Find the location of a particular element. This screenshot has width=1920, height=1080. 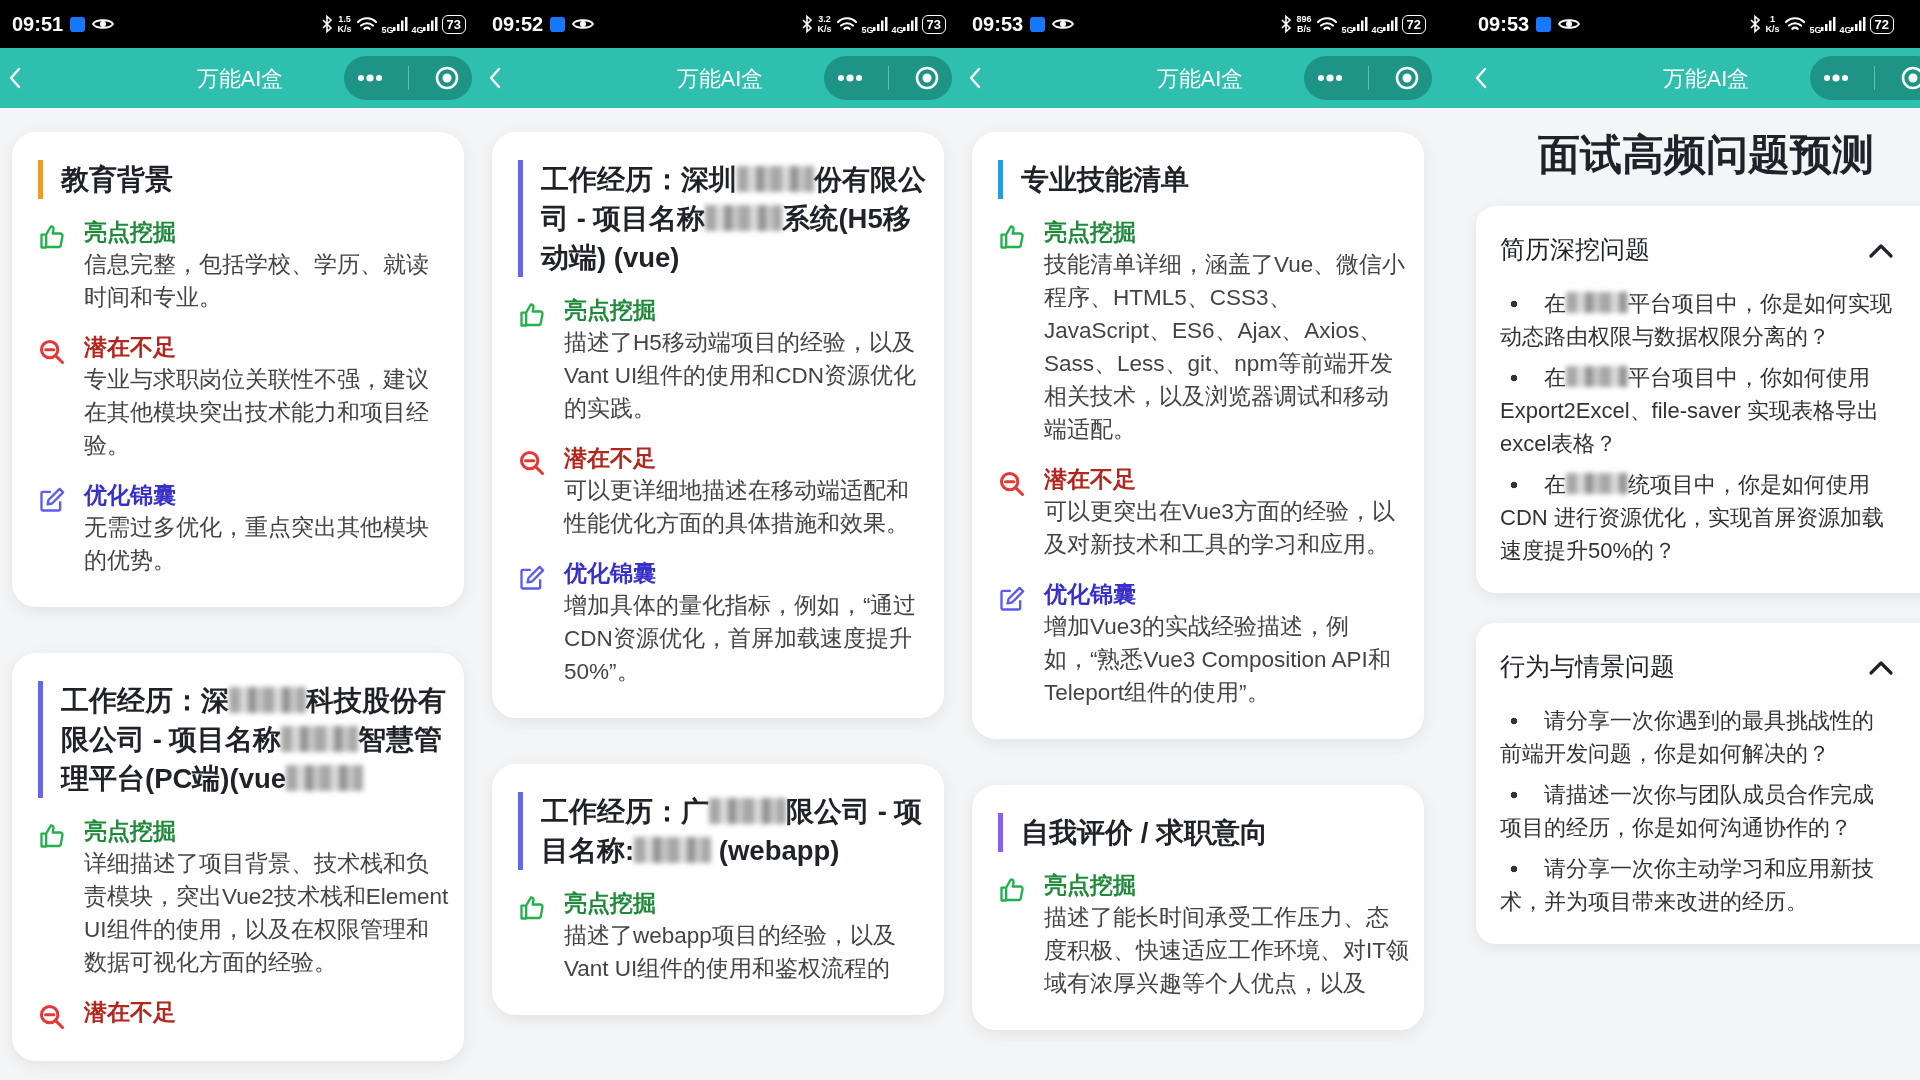

card-title: 工作经历：广 限公司 - 项目名称: (webapp) is located at coordinates (724, 831).